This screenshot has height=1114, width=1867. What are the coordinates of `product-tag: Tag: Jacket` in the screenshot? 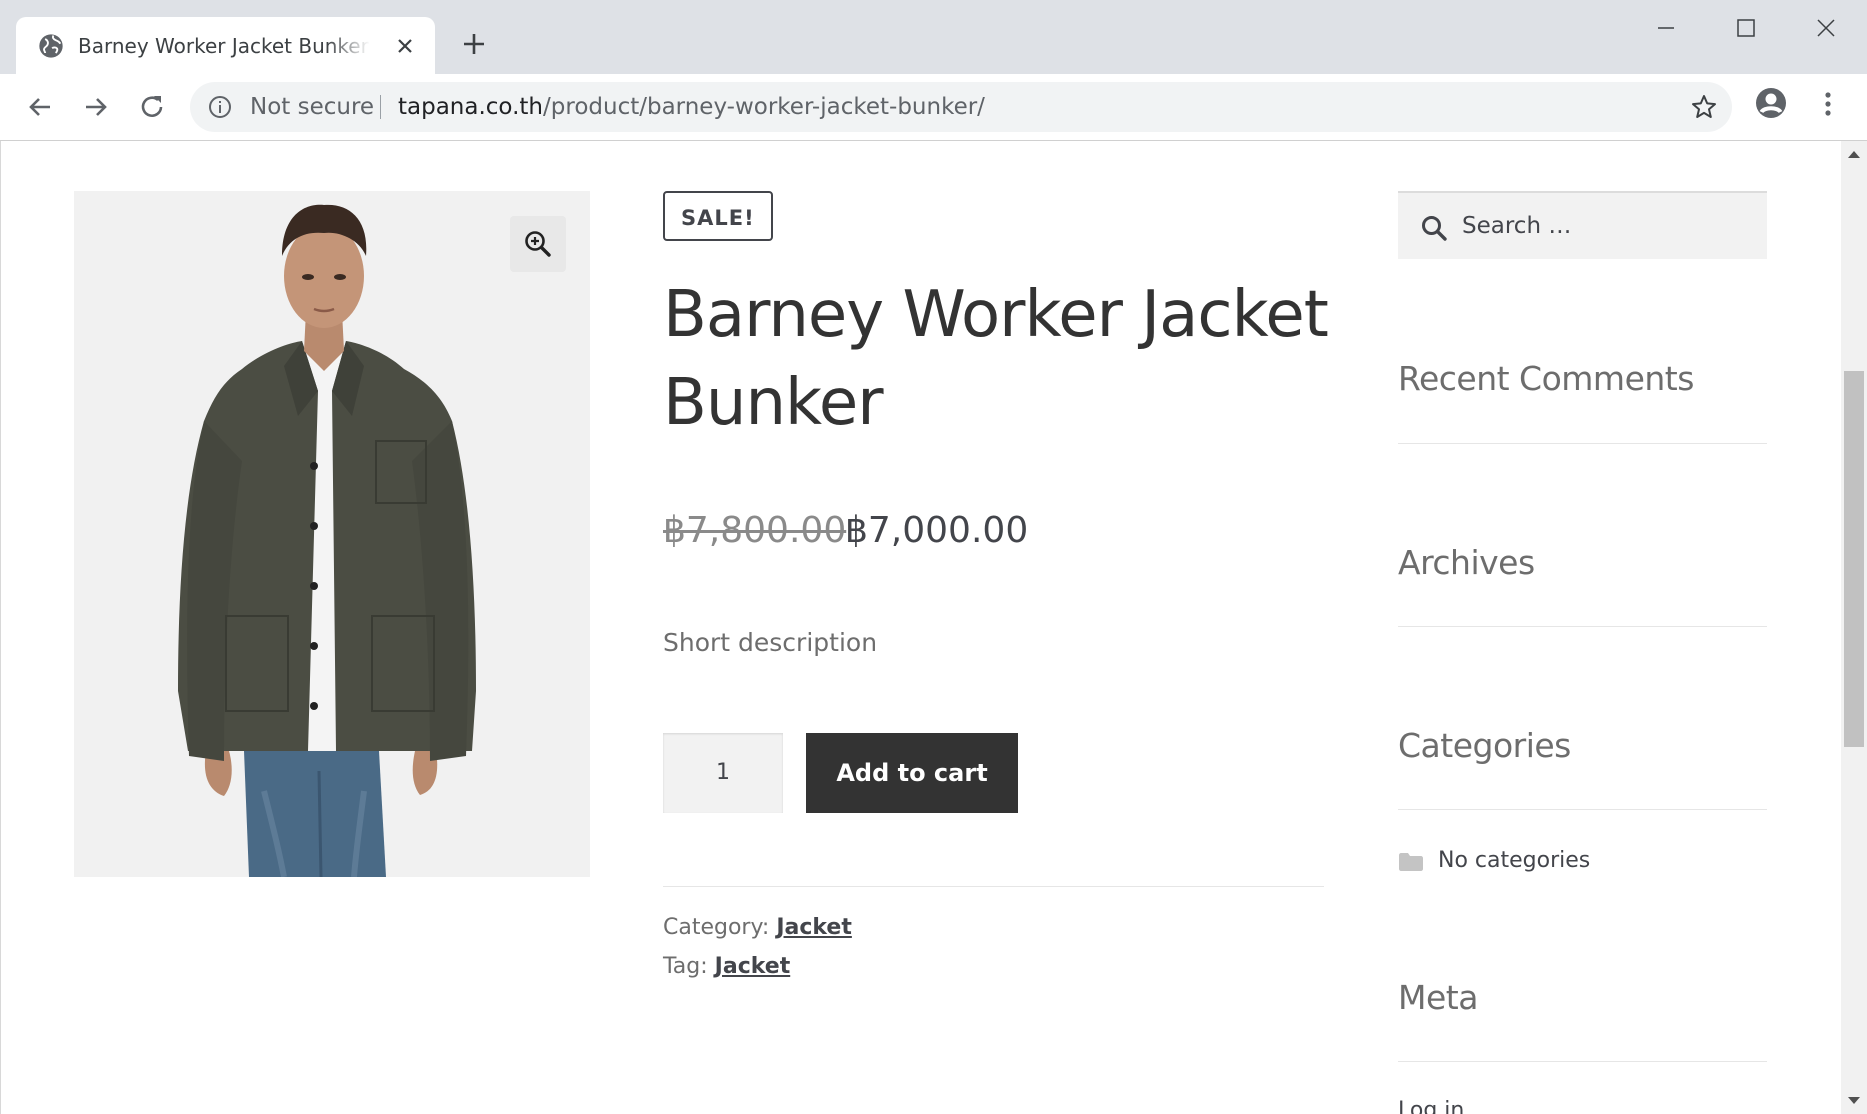 It's located at (726, 967).